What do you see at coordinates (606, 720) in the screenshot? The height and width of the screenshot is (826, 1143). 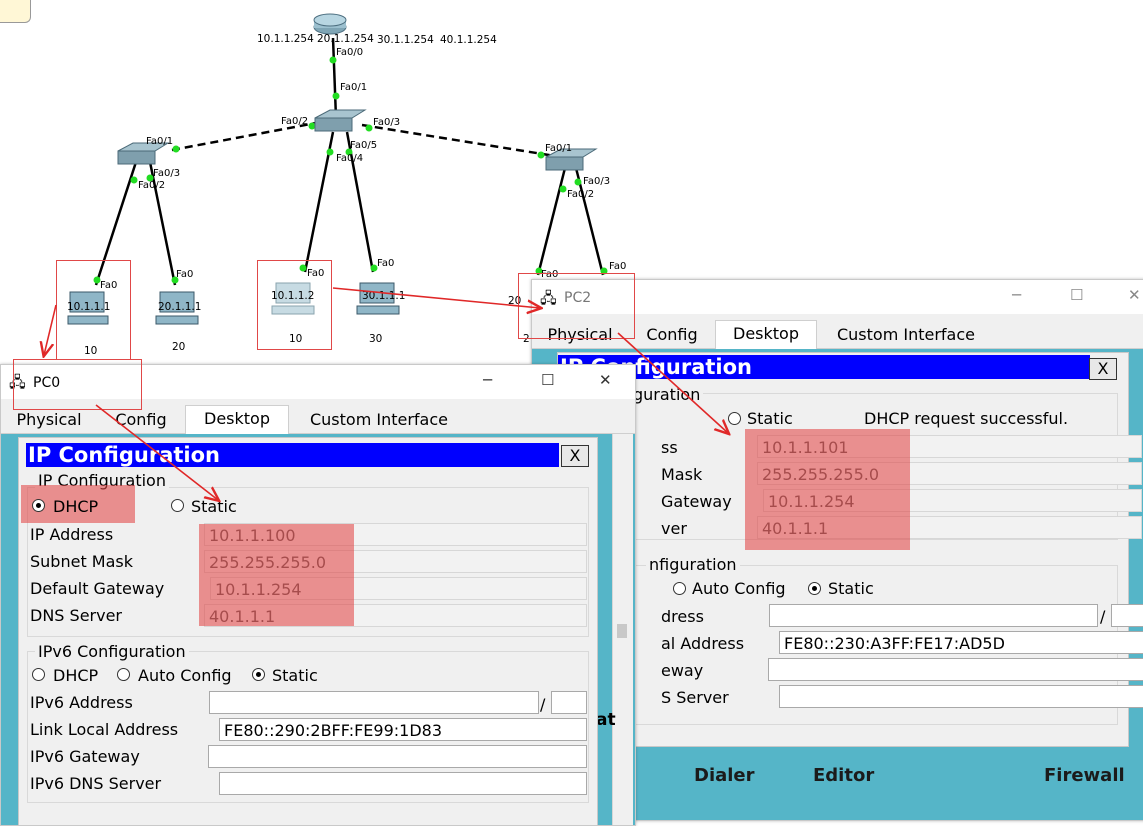 I see `edge-glyph: at` at bounding box center [606, 720].